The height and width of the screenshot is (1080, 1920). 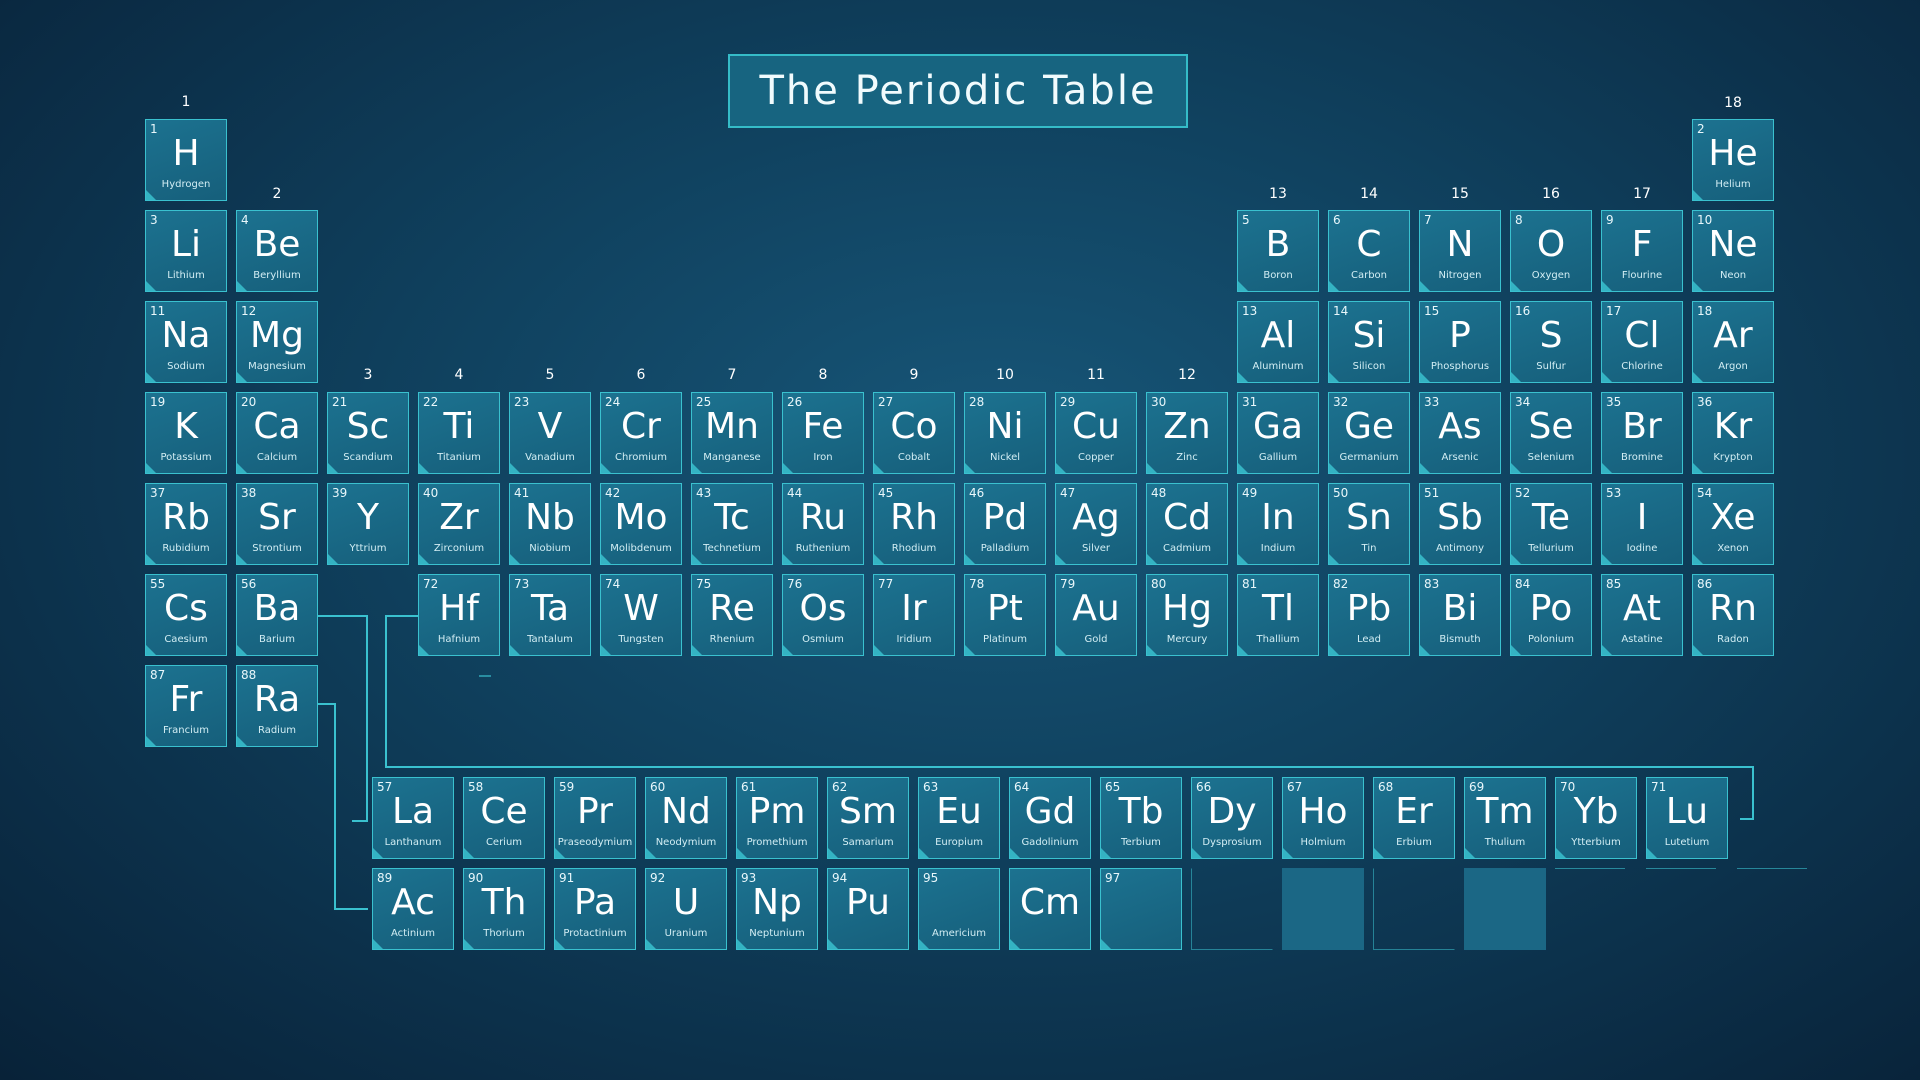 I want to click on element-tile-b: 5 B Boron, so click(x=1278, y=251).